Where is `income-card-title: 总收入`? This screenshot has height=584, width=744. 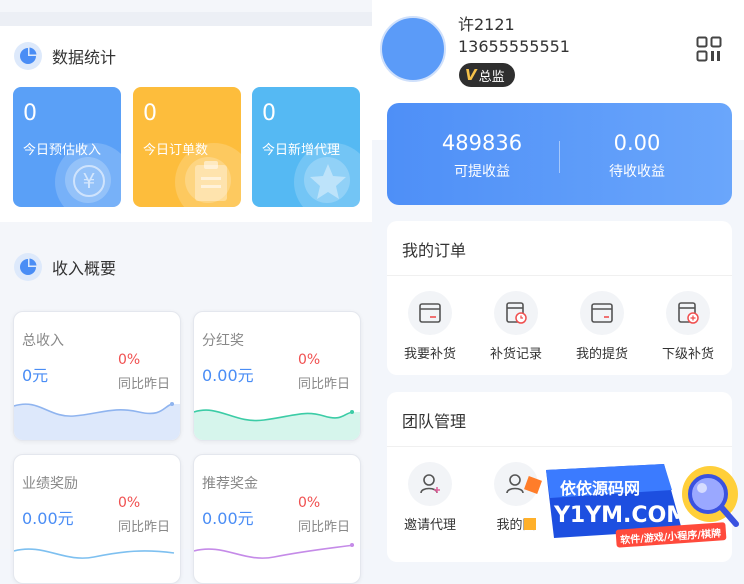
income-card-title: 总收入 is located at coordinates (43, 341).